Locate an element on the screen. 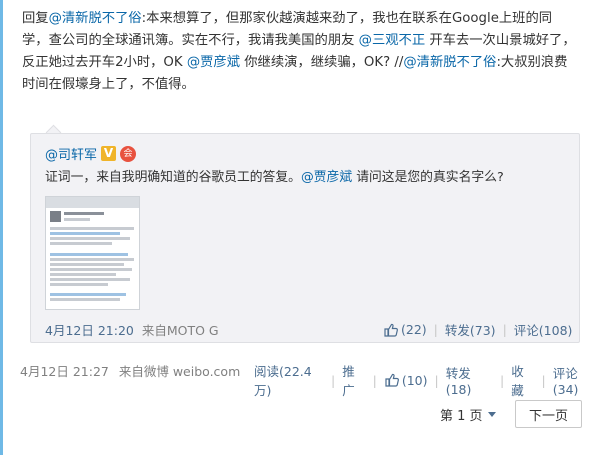 Image resolution: width=600 pixels, height=455 pixels. repost-author-link: @司轩军 is located at coordinates (71, 153).